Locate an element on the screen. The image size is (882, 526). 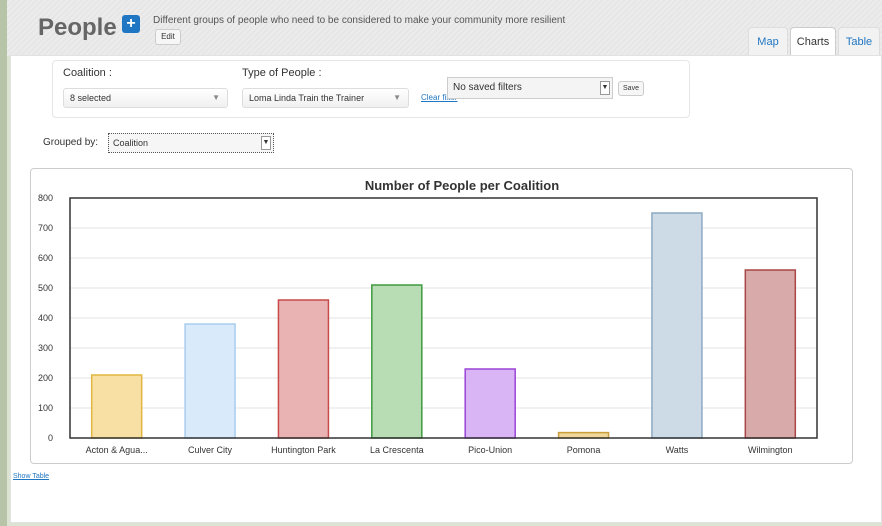
bar-wilmington is located at coordinates (770, 354).